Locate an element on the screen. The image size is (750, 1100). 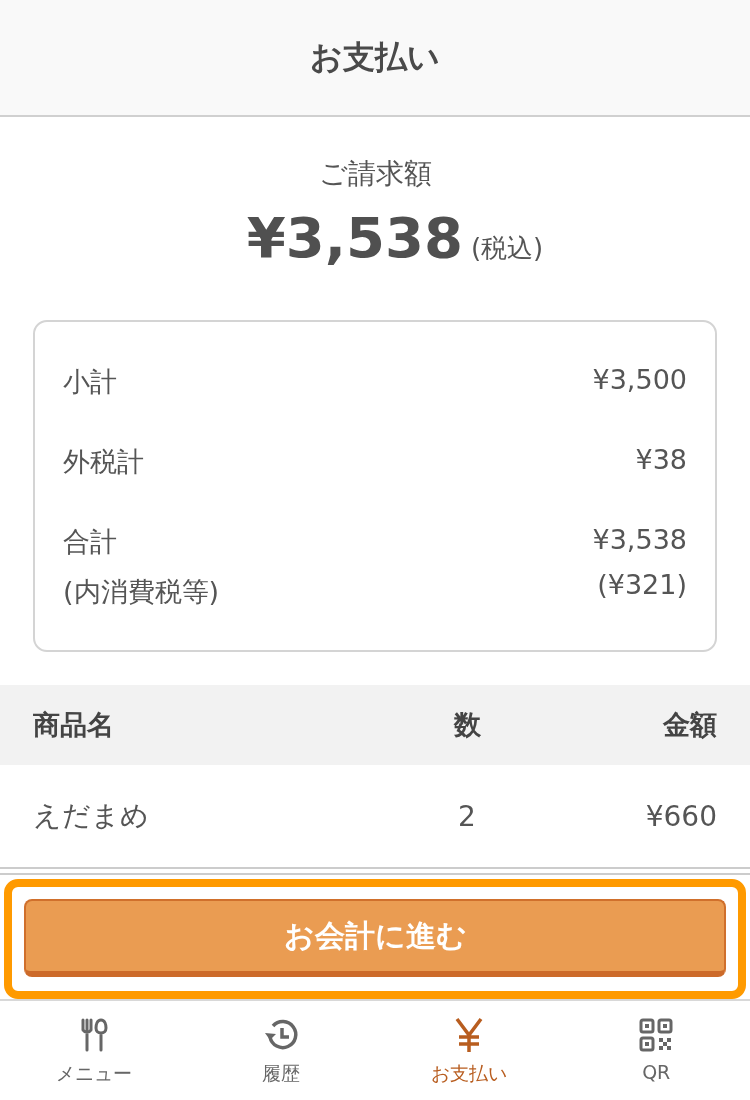
table-cell-text: 2 is located at coordinates (467, 816).